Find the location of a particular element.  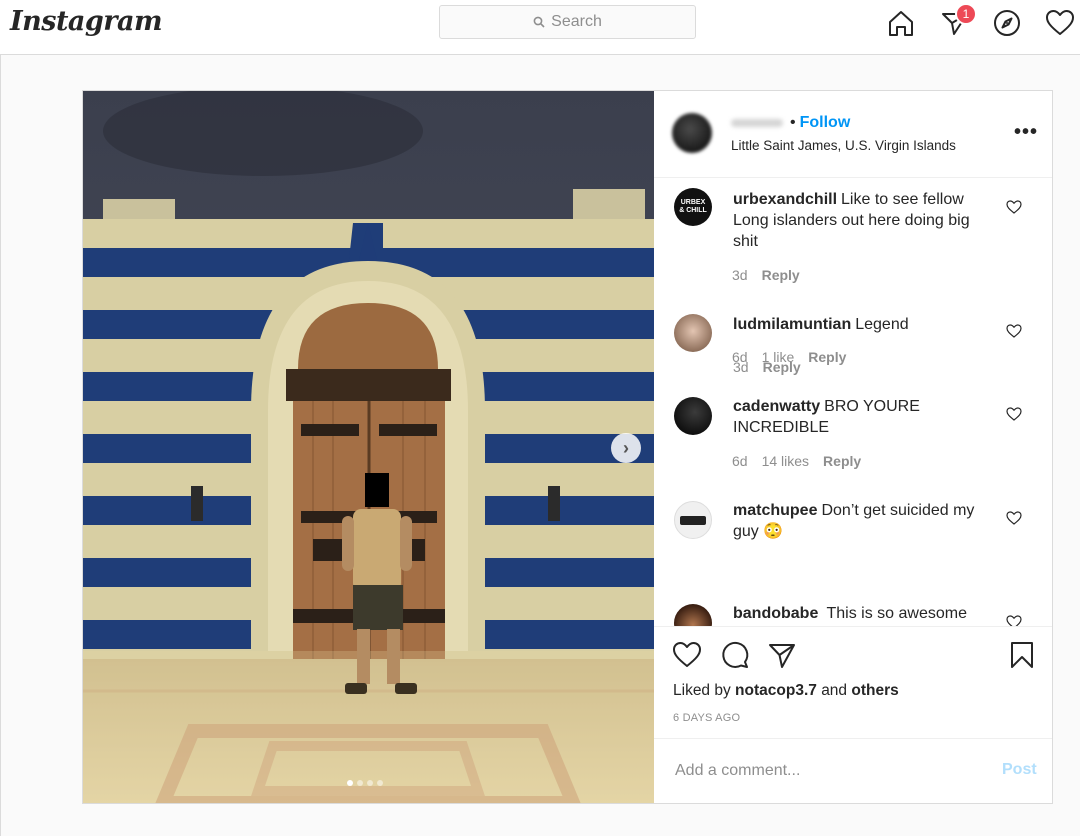

avatar-graphic is located at coordinates (693, 520).